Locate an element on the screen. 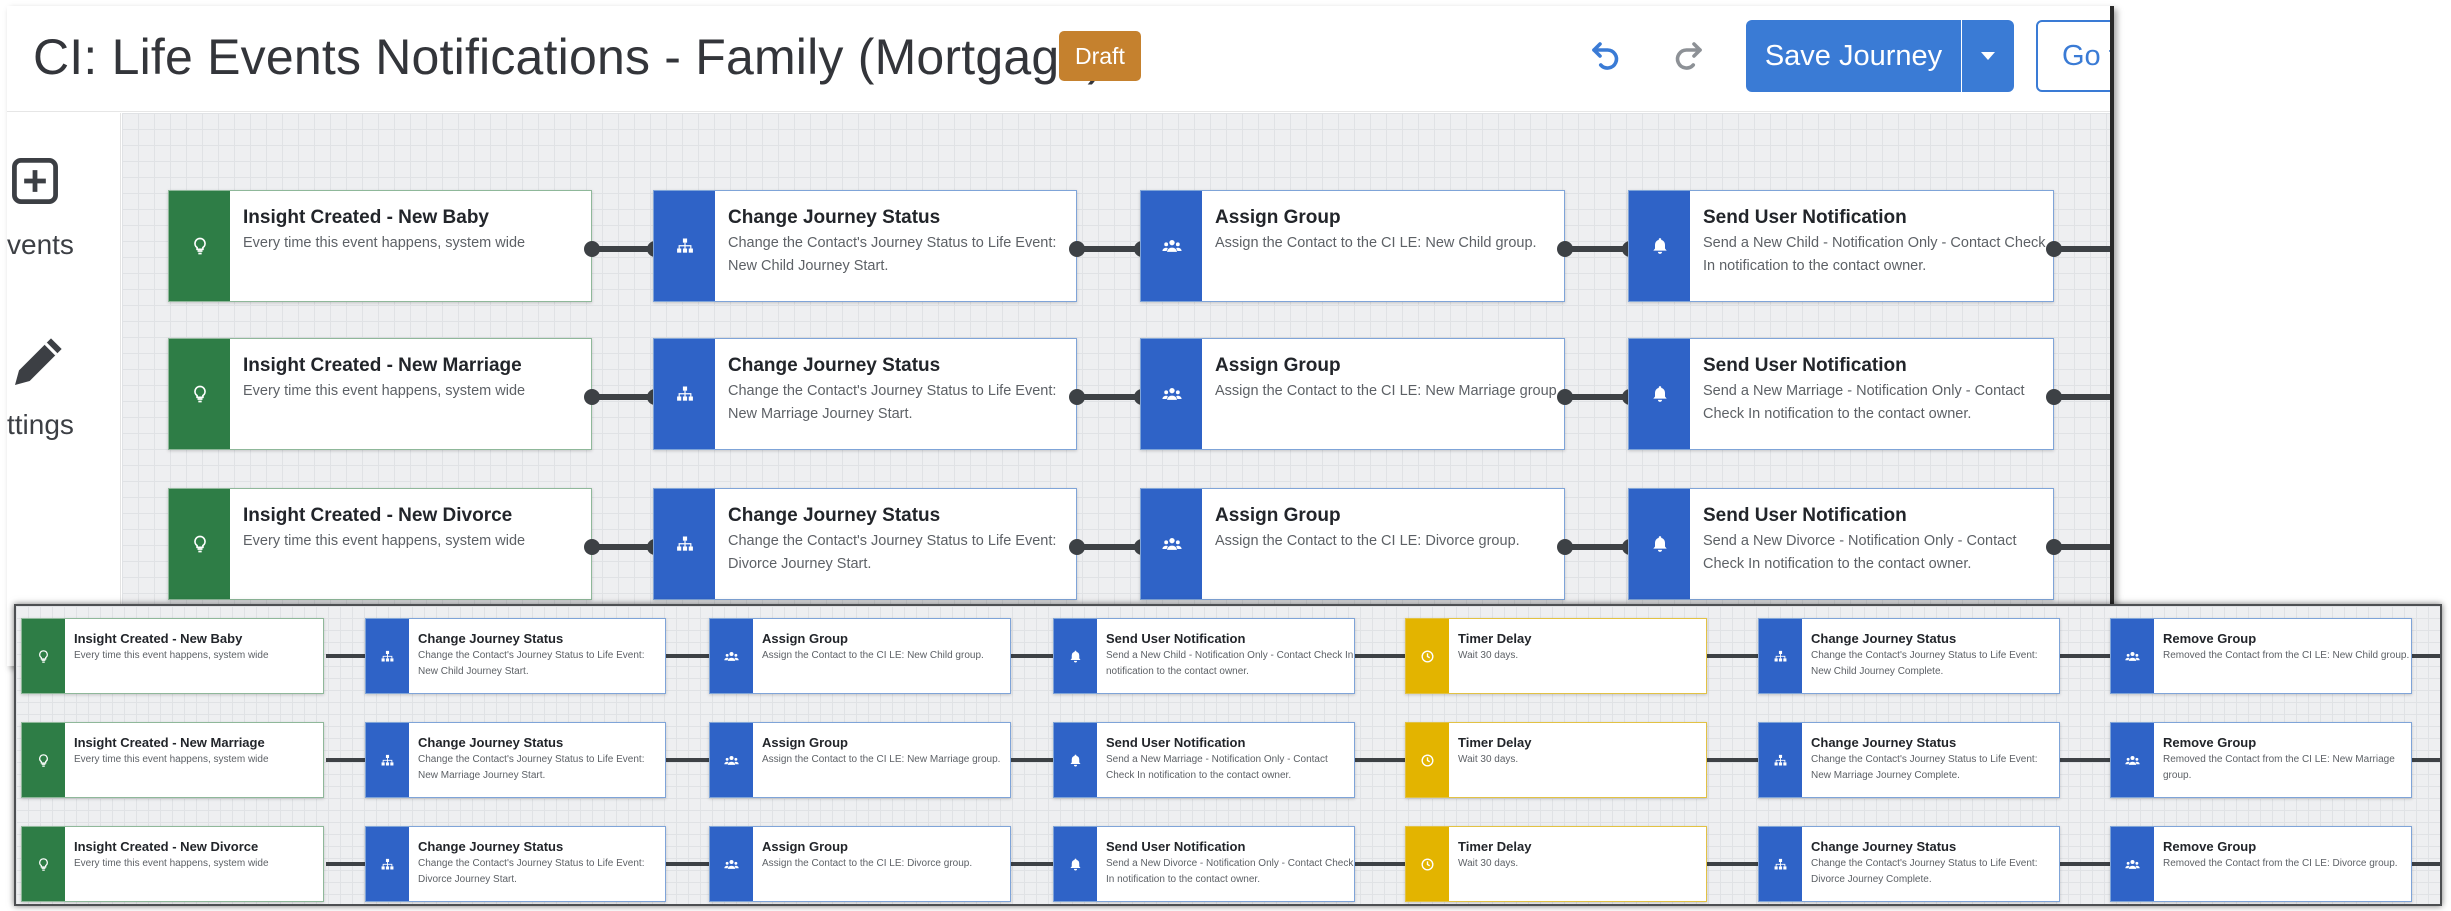  bell-icon is located at coordinates (1659, 246).